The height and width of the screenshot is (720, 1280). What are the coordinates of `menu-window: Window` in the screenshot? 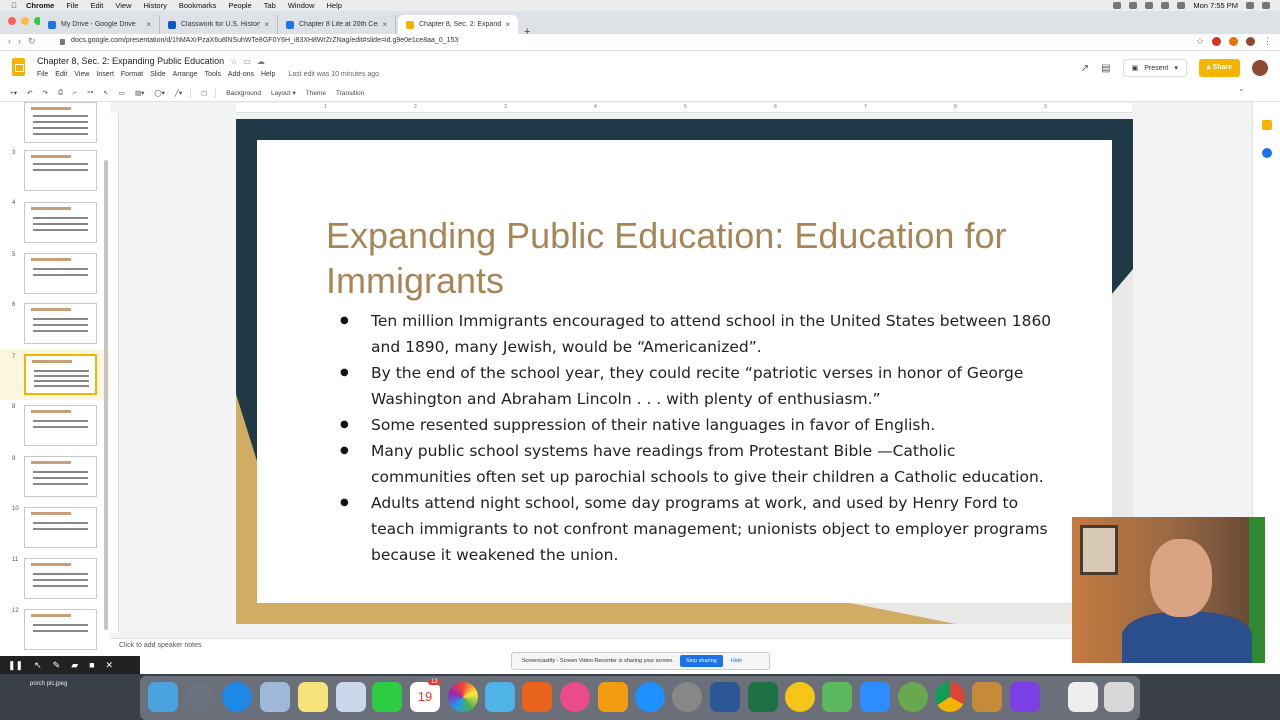 It's located at (301, 5).